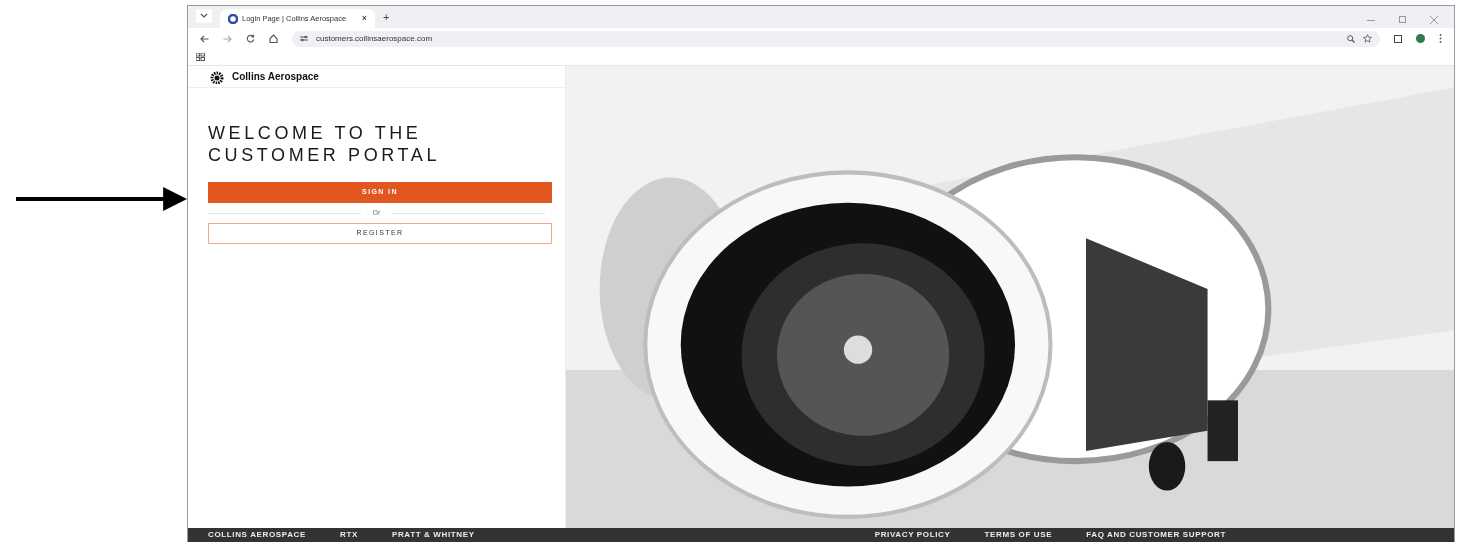  Describe the element at coordinates (233, 18) in the screenshot. I see `site-favicon-icon` at that location.